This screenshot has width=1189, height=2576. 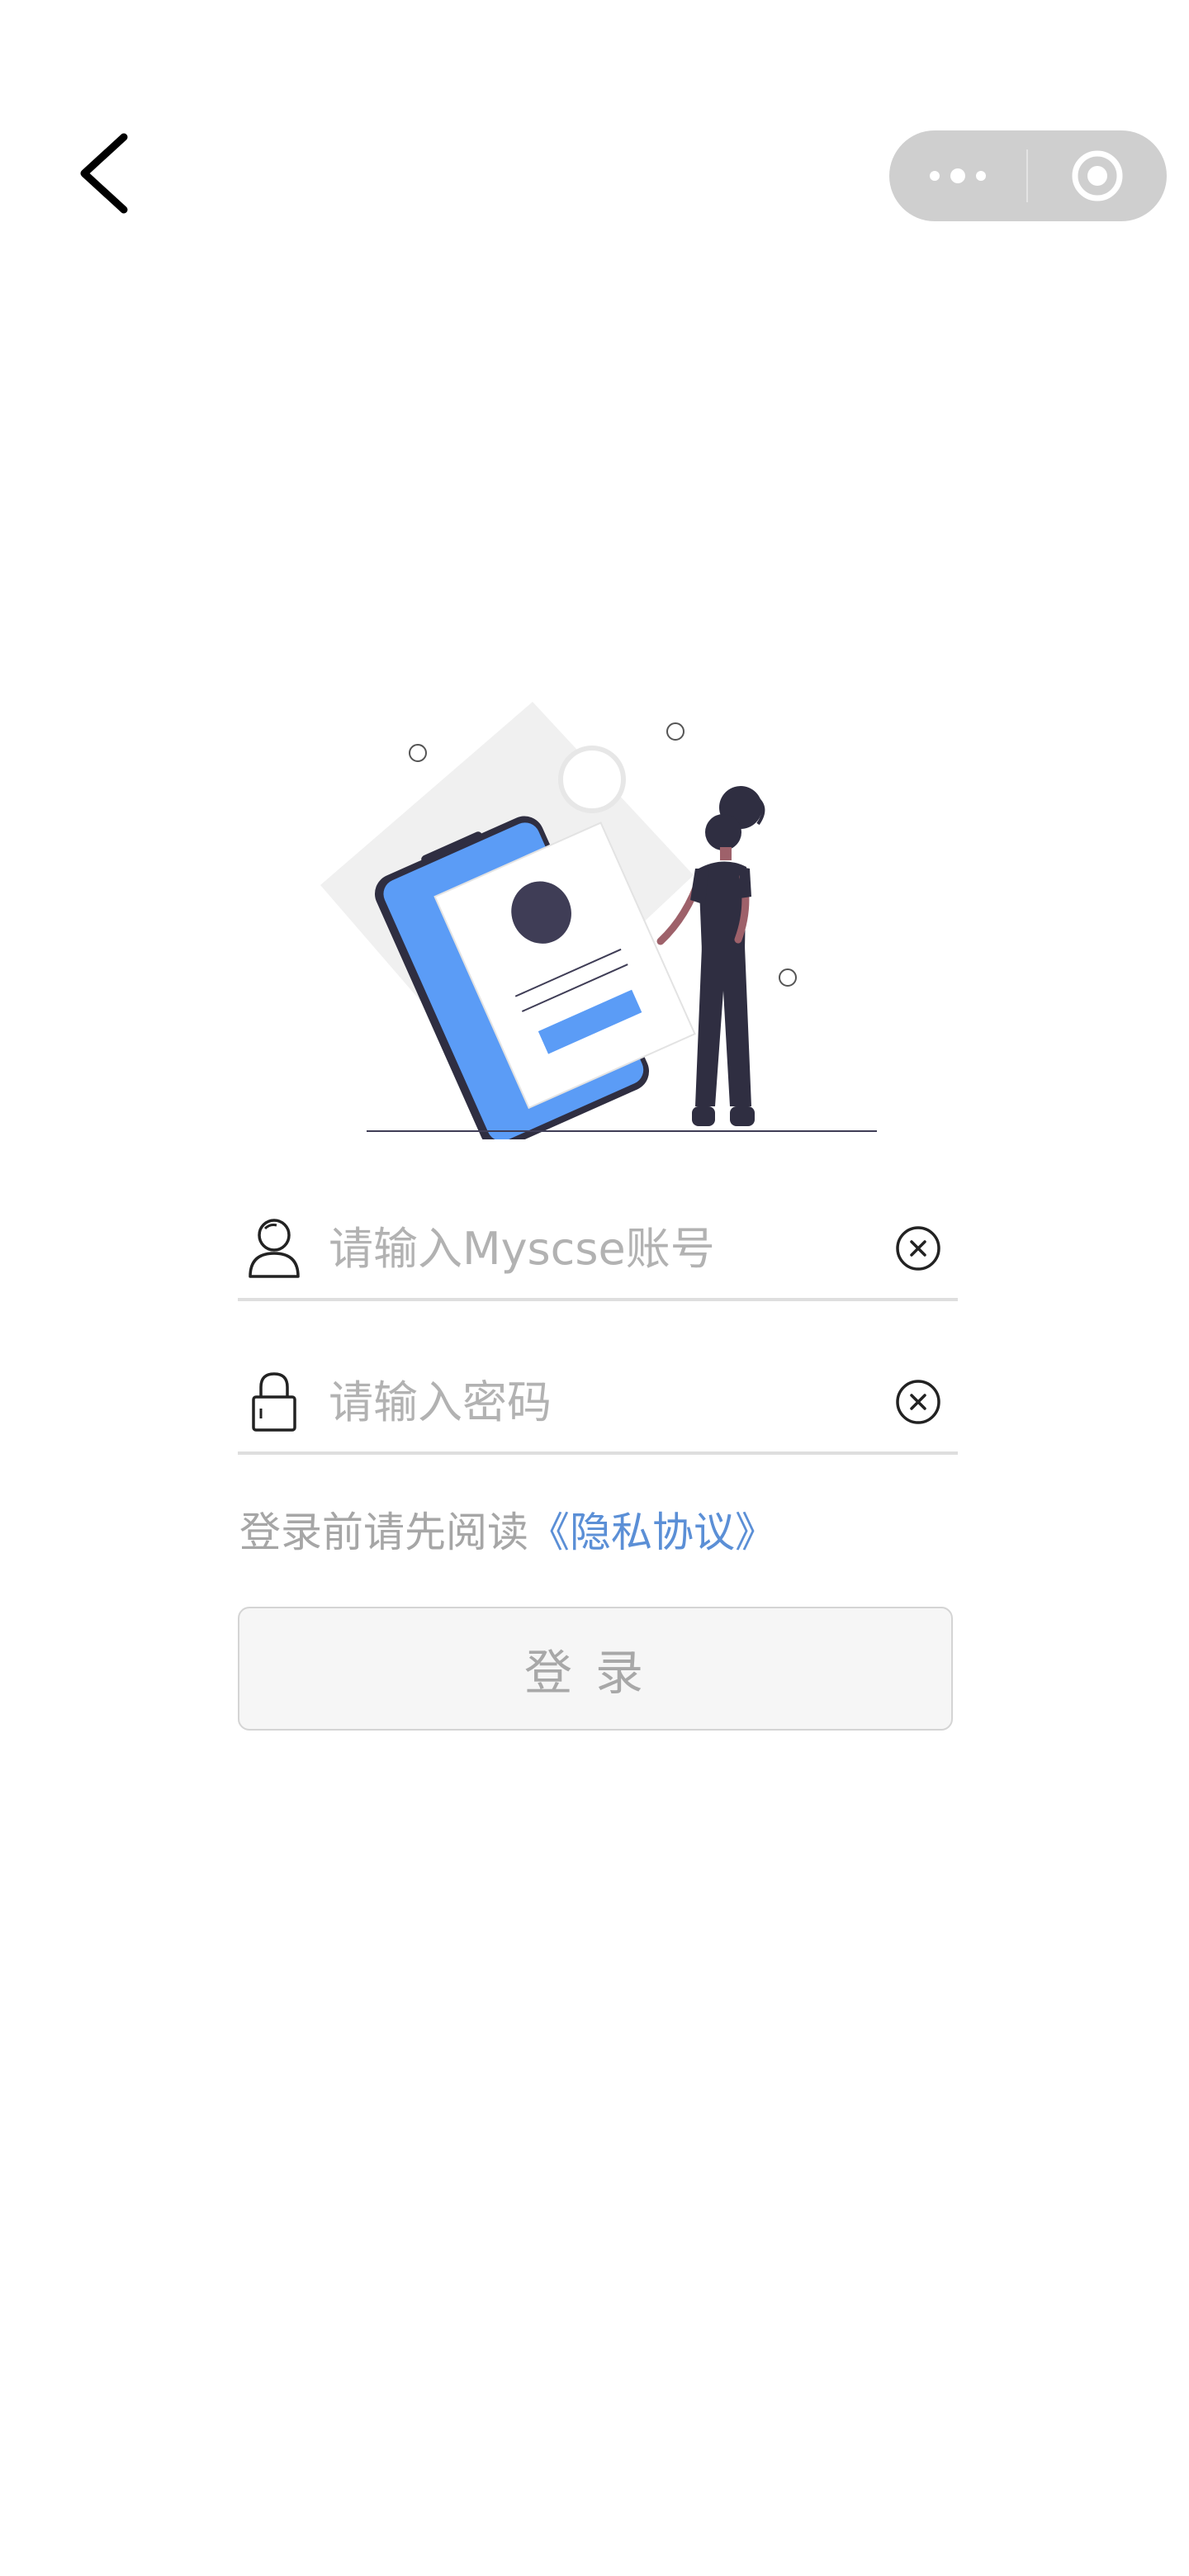 I want to click on password-input, so click(x=611, y=1402).